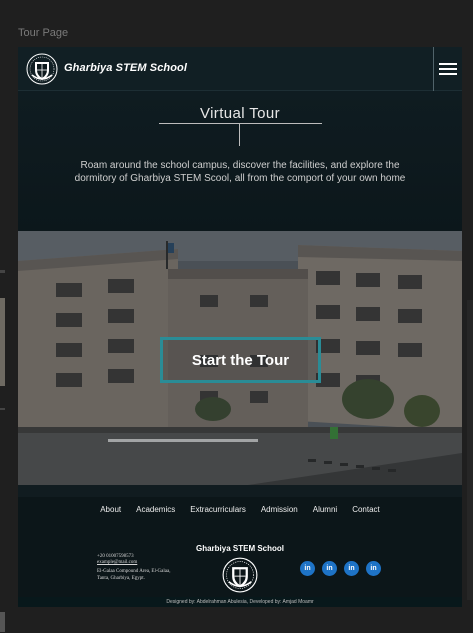 The image size is (473, 633). I want to click on start-tour-button: Start the Tour, so click(240, 360).